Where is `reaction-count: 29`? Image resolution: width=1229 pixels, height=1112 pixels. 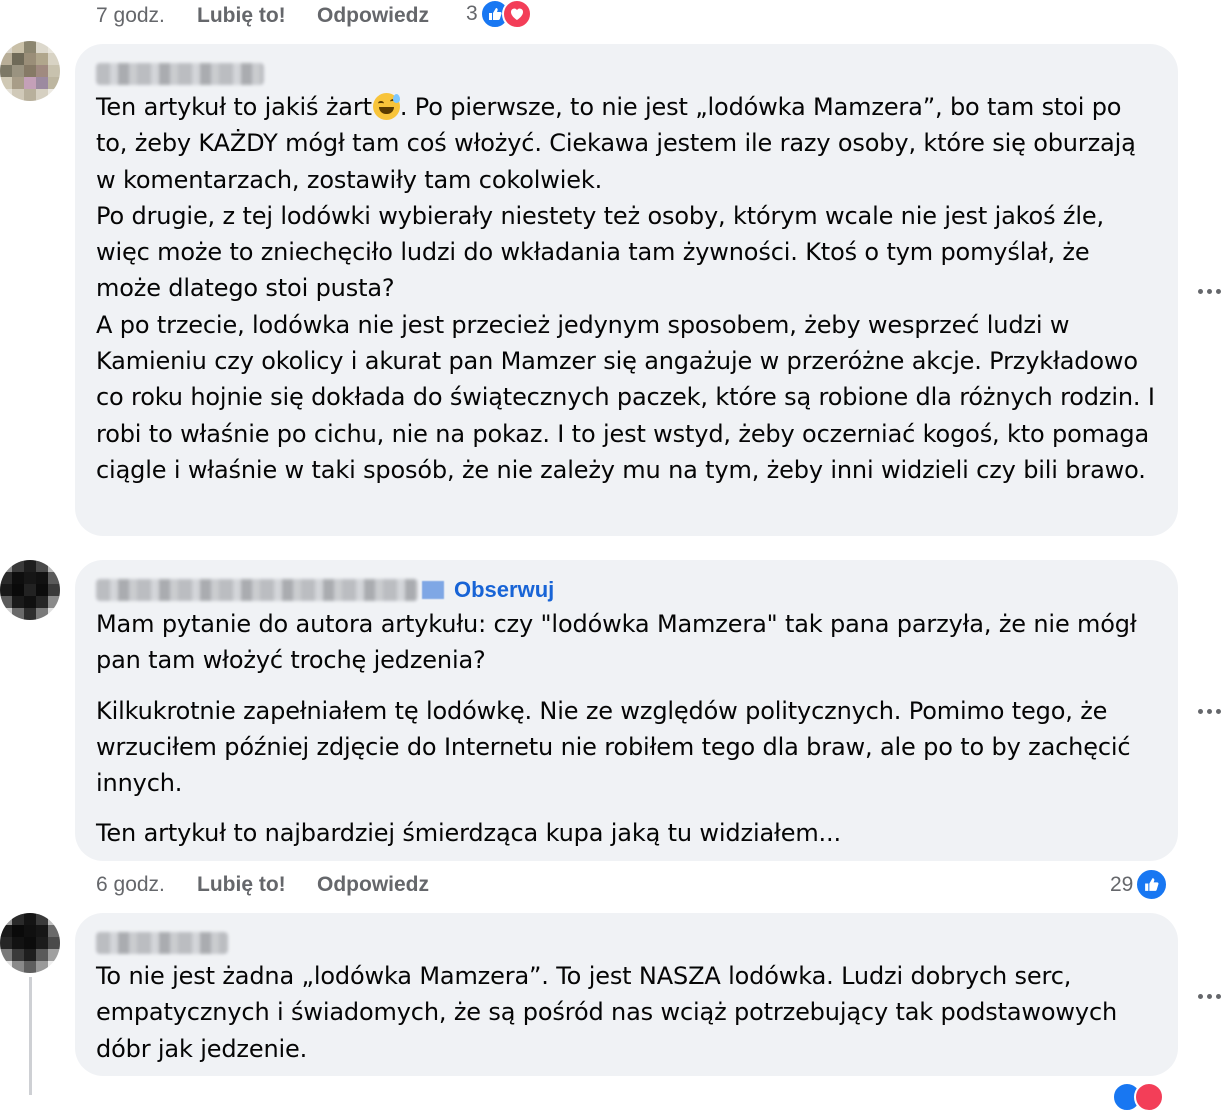
reaction-count: 29 is located at coordinates (1122, 884).